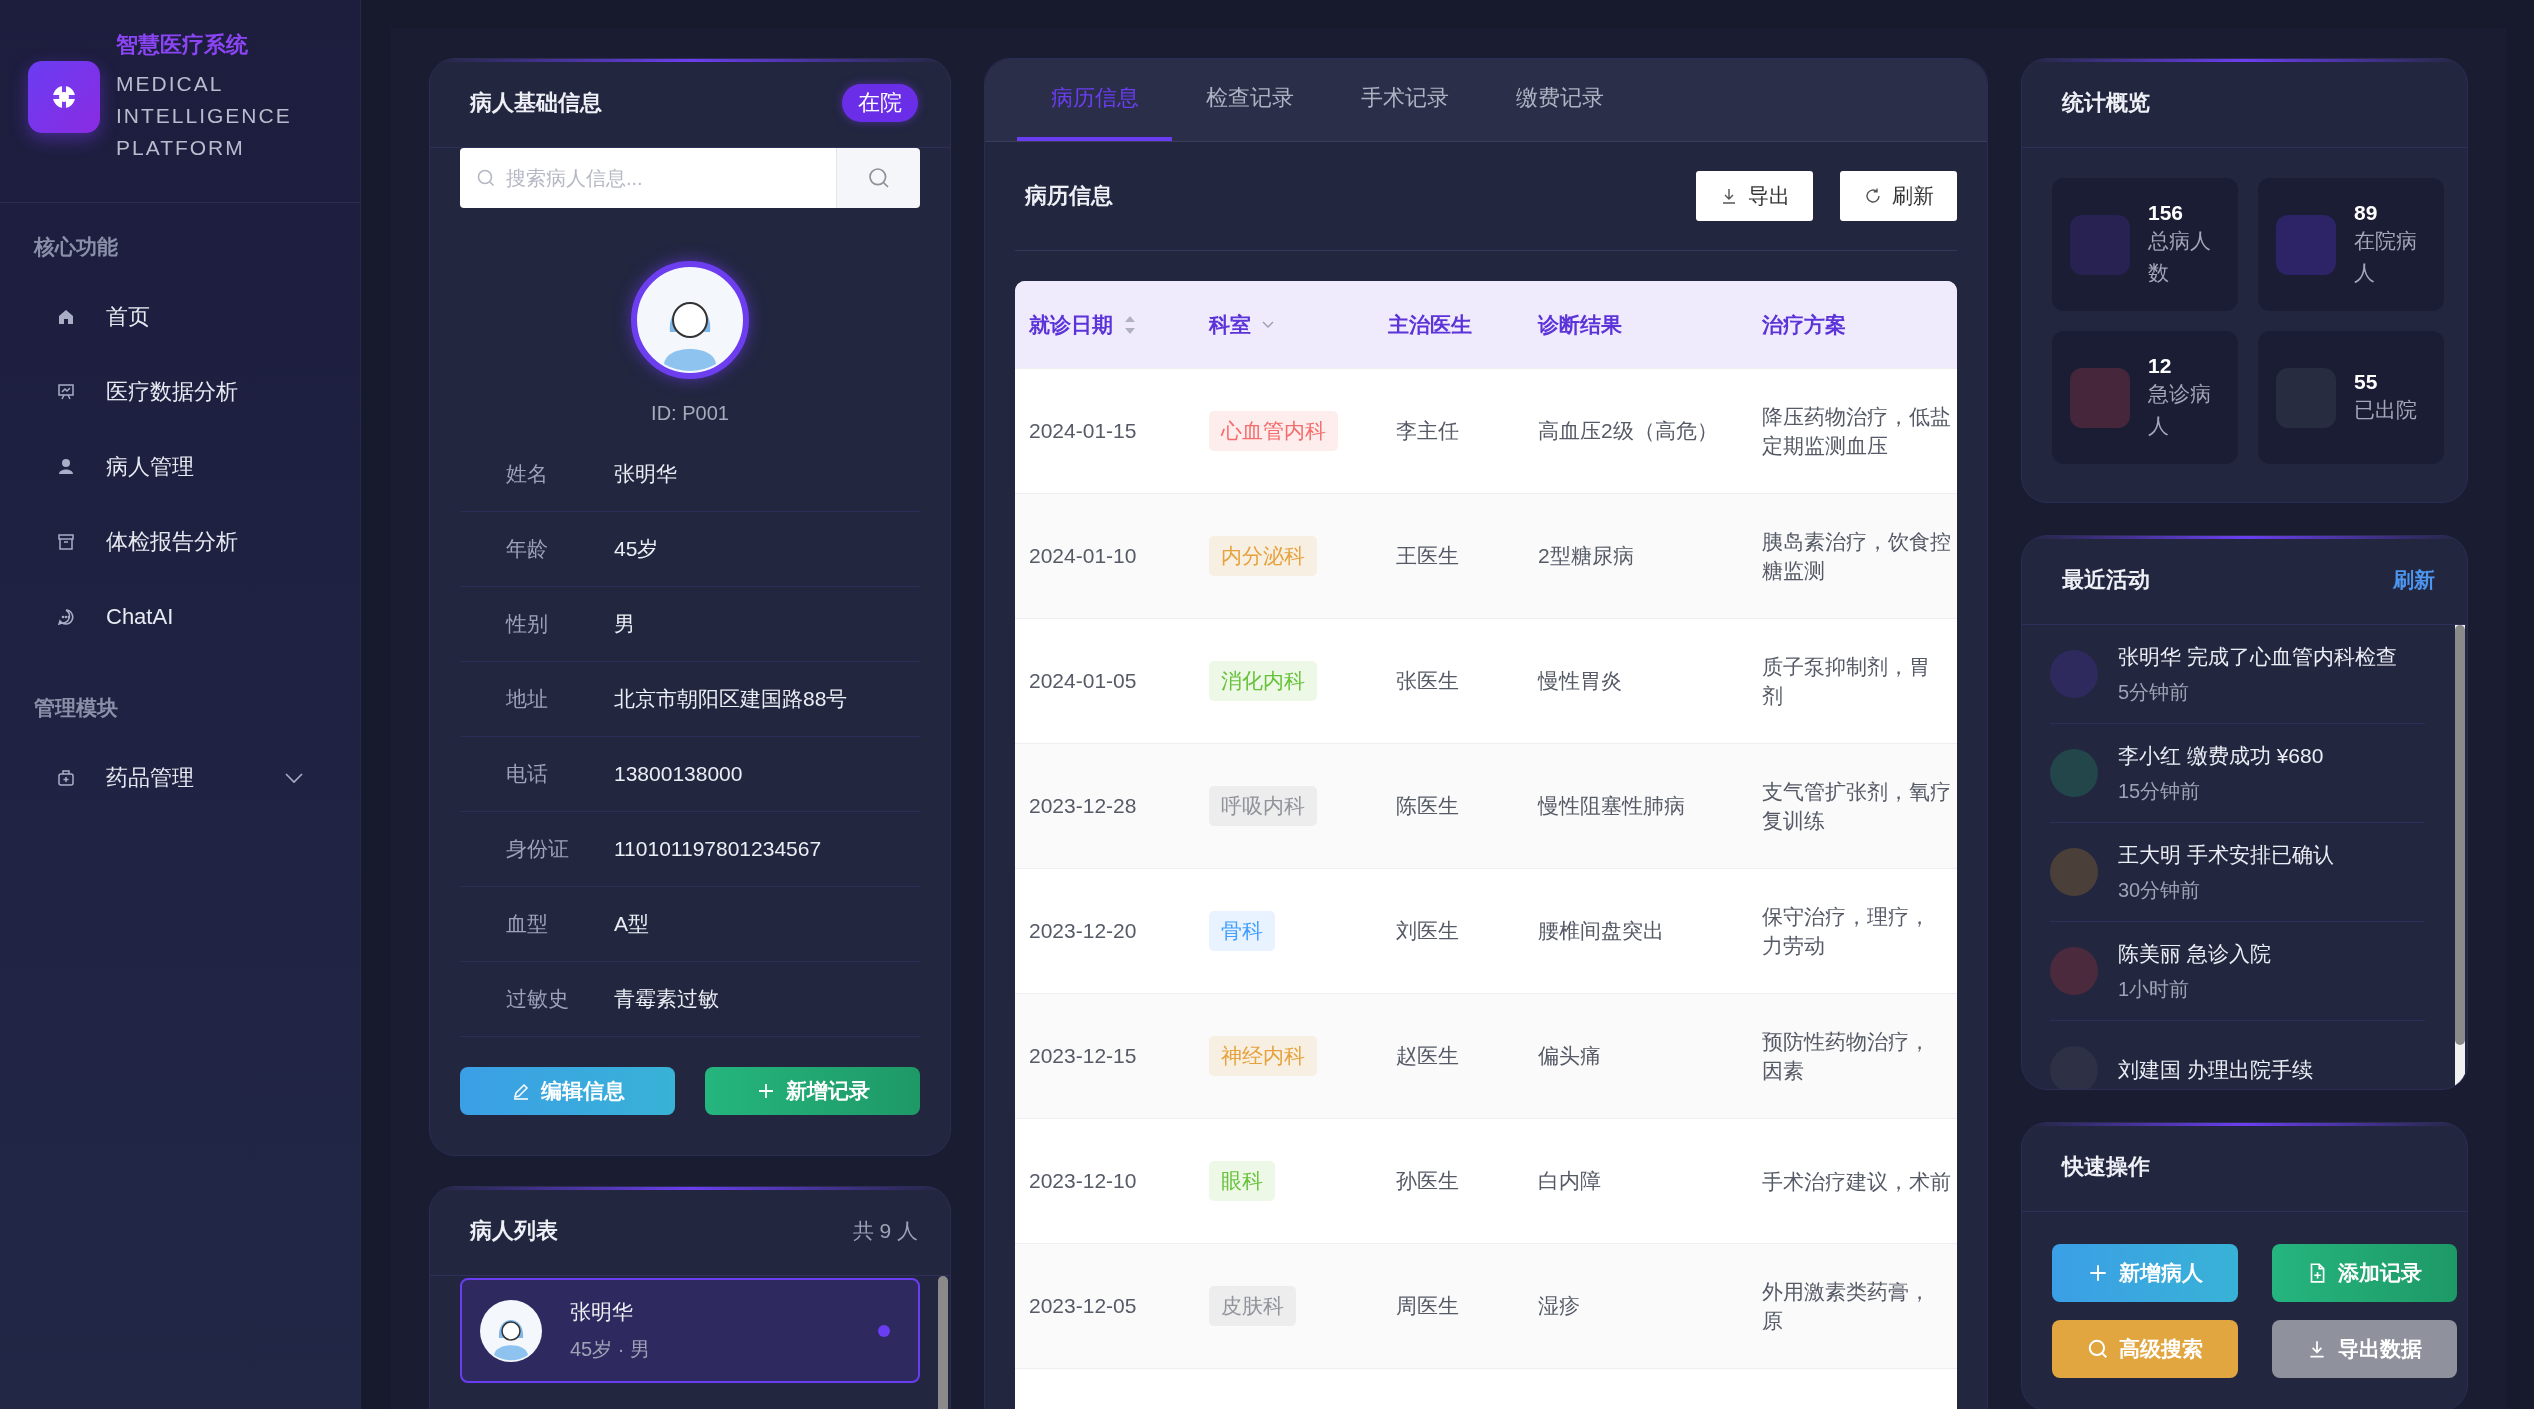  I want to click on table-cell-text: 胰岛素治疗，饮食控 糖监测, so click(1857, 556).